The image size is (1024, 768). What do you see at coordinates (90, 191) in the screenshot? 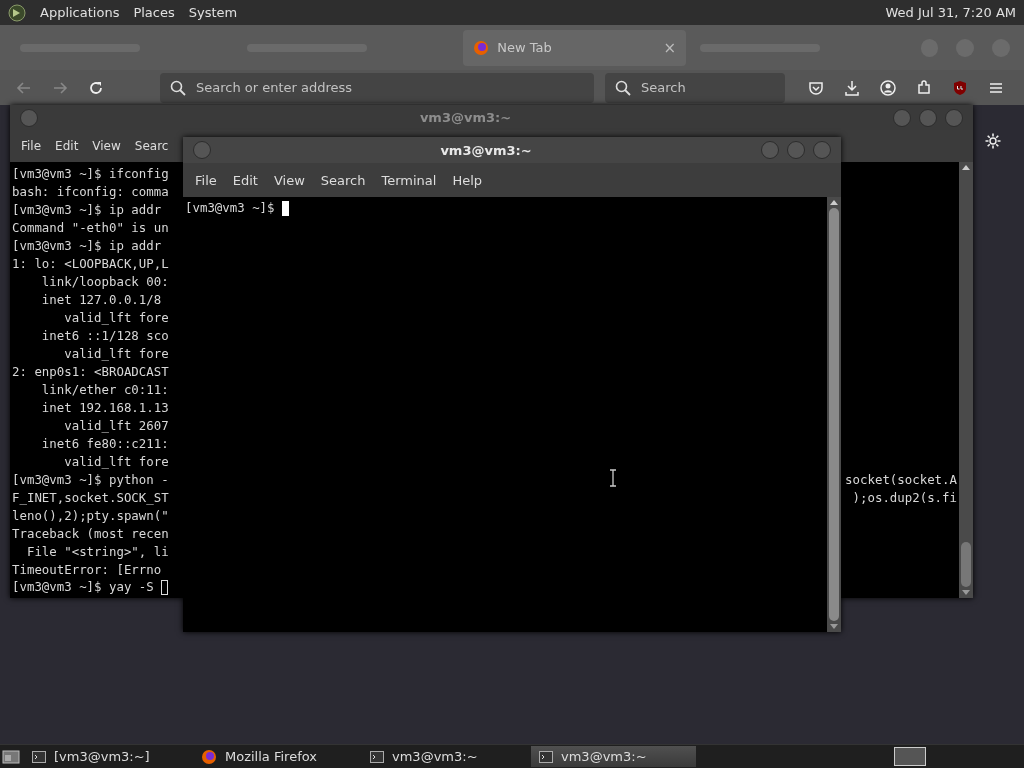
I see `terminal-line: bash: ifconfig: comma` at bounding box center [90, 191].